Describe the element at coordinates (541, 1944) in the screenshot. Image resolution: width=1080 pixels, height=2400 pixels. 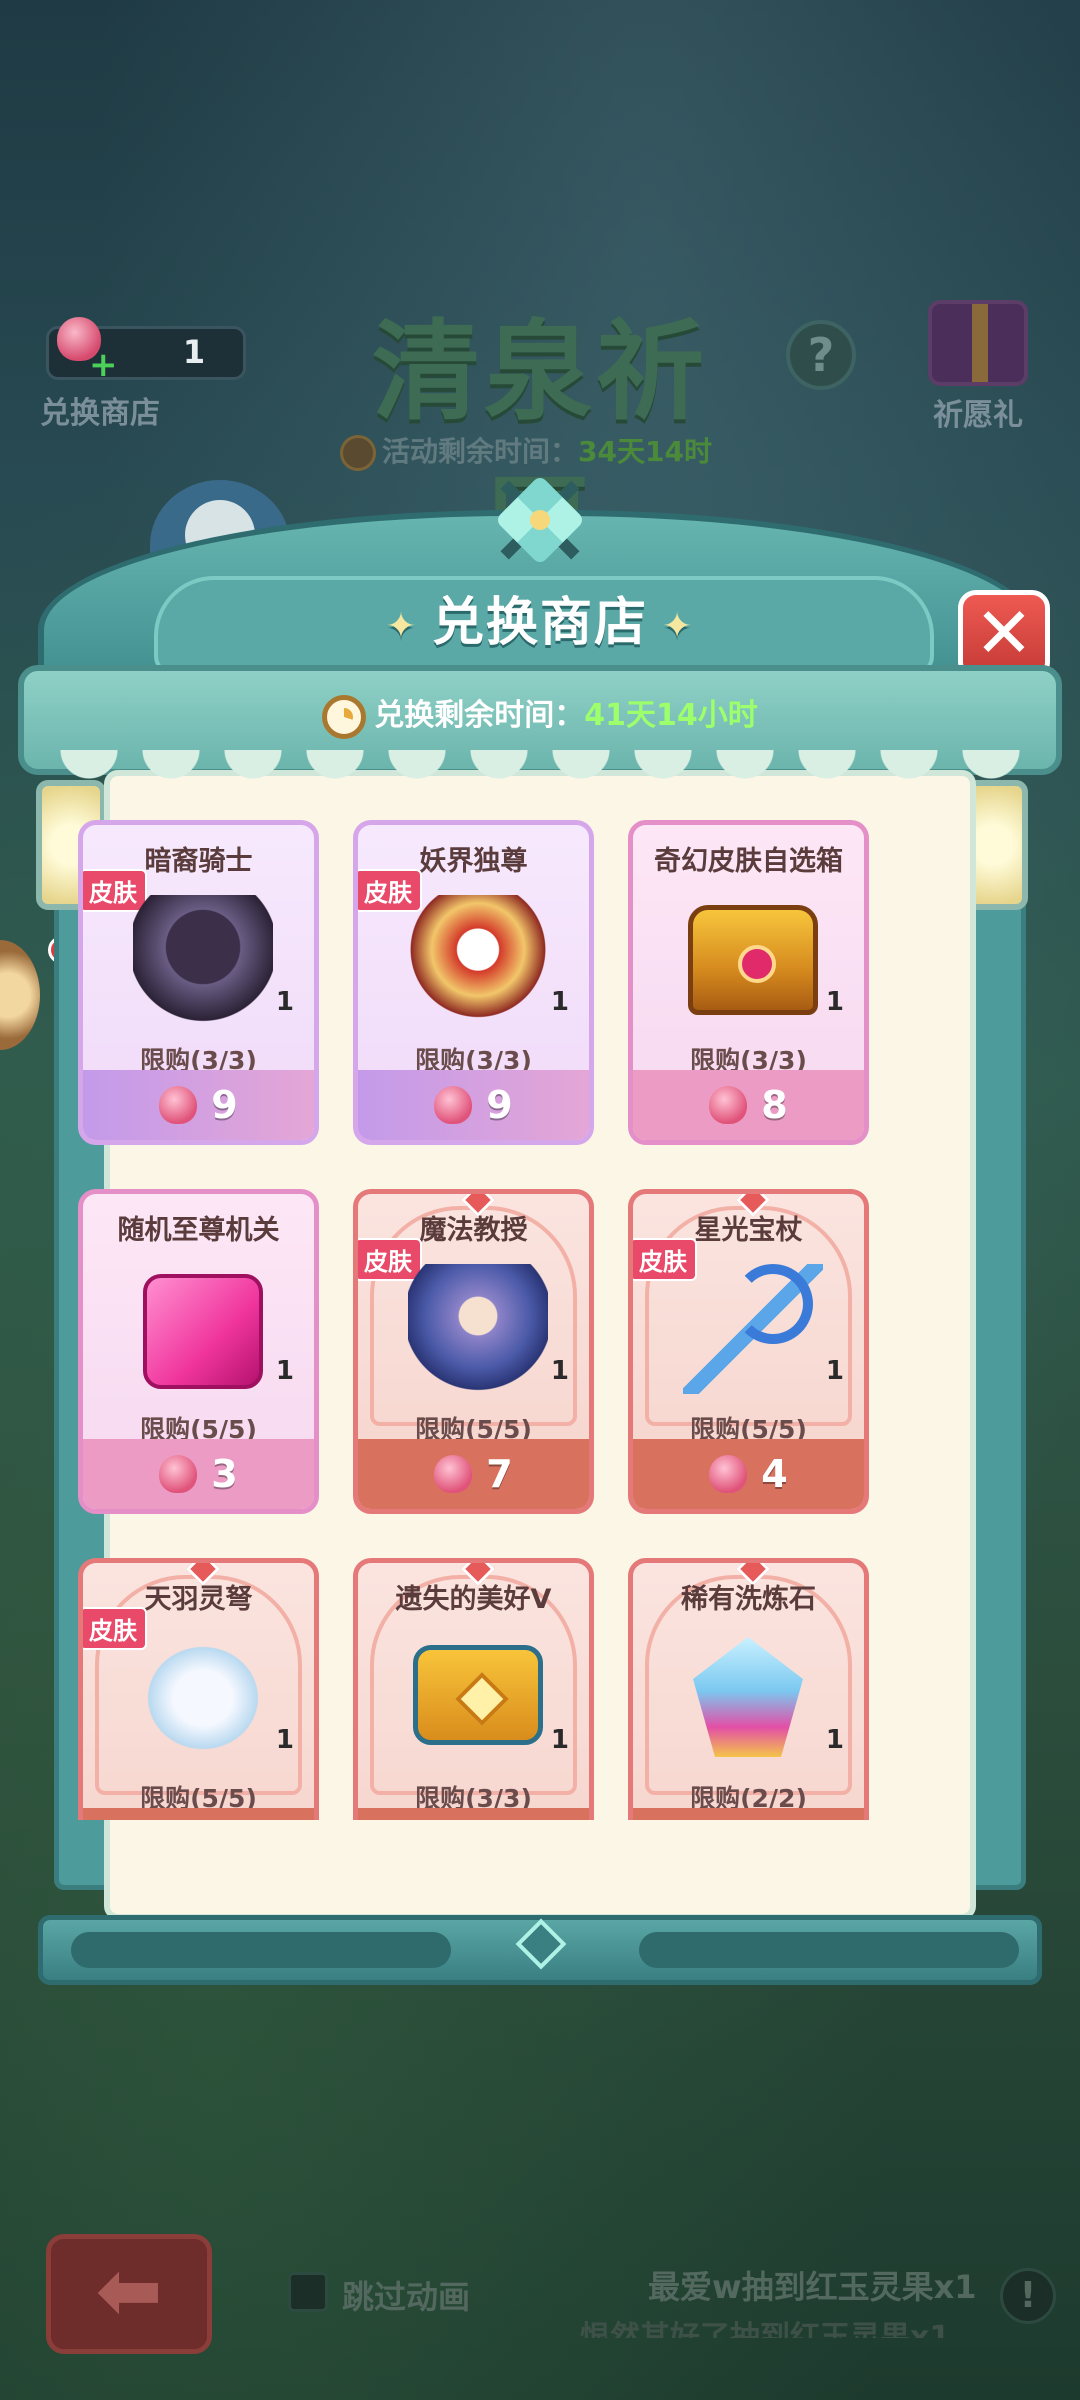
I see `diamond-icon` at that location.